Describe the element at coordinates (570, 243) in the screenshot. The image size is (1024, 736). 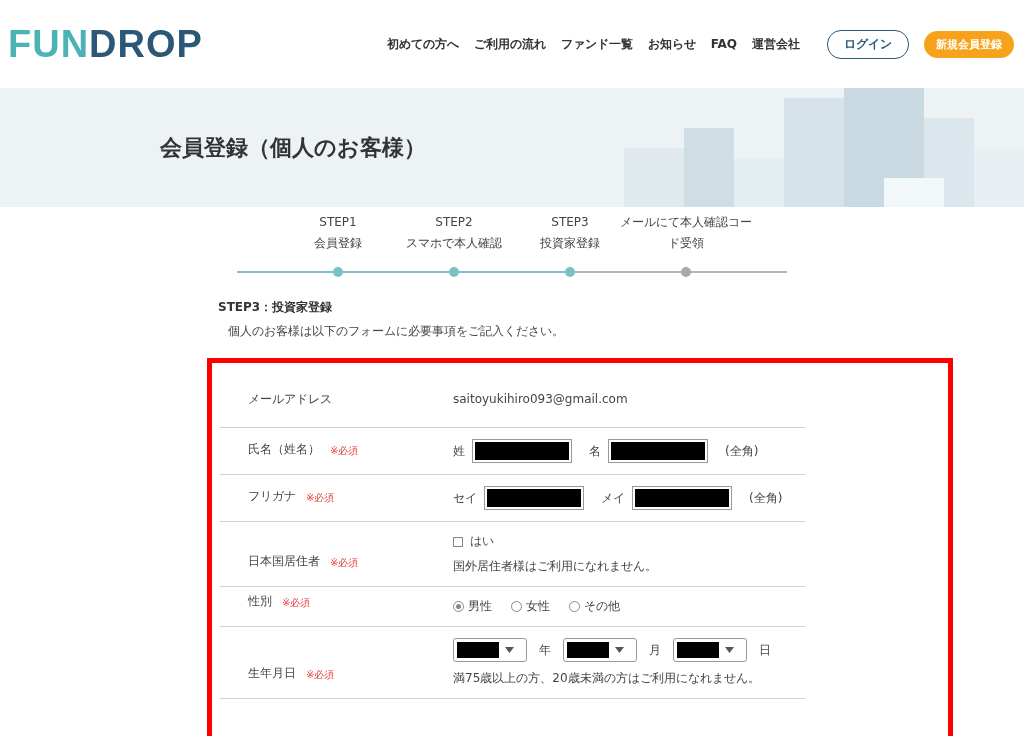
I see `step-label: 投資家登録` at that location.